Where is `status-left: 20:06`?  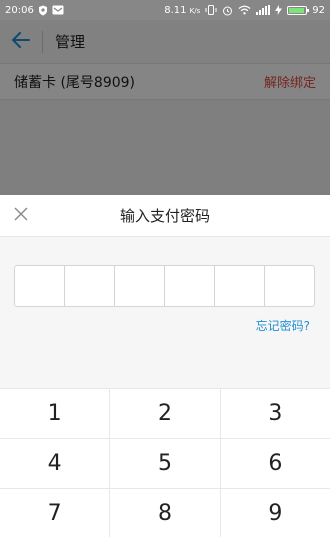
status-left: 20:06 is located at coordinates (34, 10).